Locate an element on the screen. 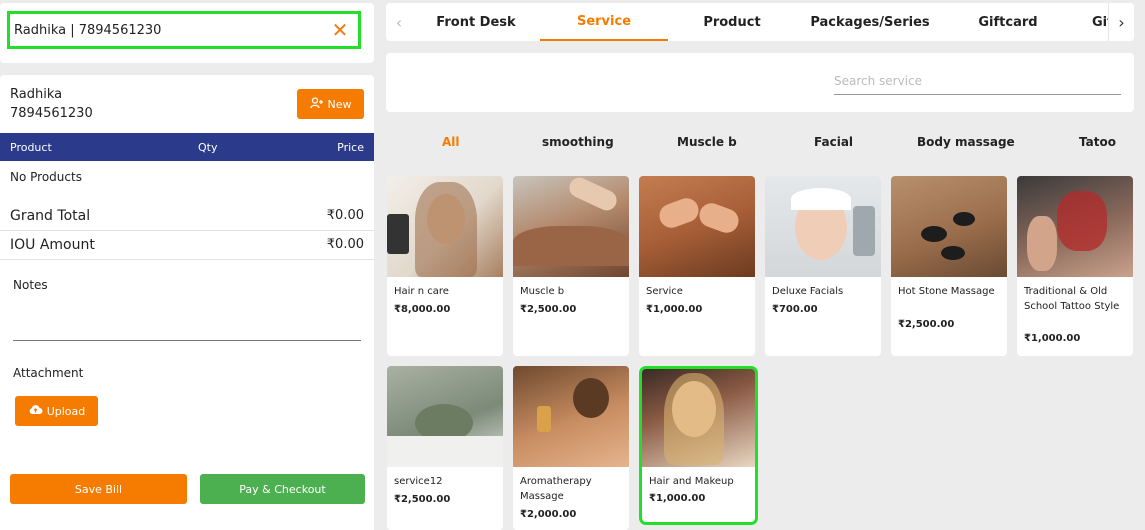 The width and height of the screenshot is (1145, 530). cart-table-header: Product Qty Price is located at coordinates (187, 147).